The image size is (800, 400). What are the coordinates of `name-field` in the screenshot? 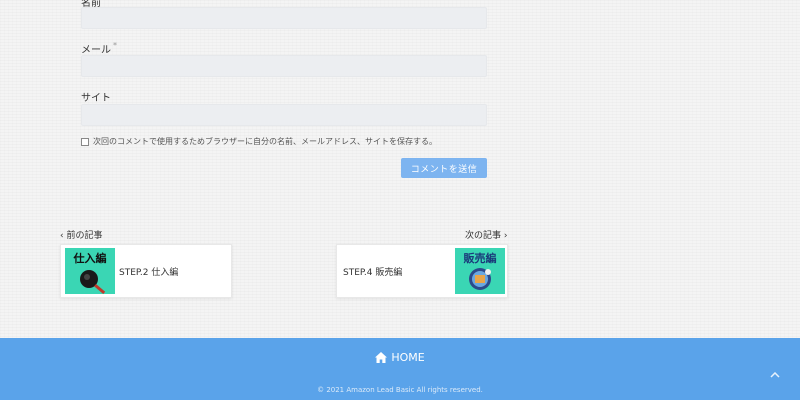 It's located at (284, 18).